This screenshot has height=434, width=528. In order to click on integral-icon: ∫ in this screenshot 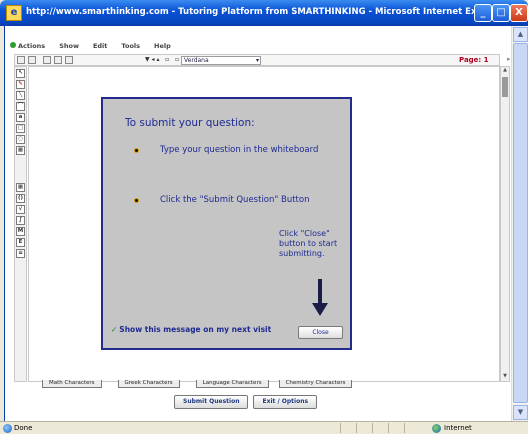, I will do `click(20, 220)`.